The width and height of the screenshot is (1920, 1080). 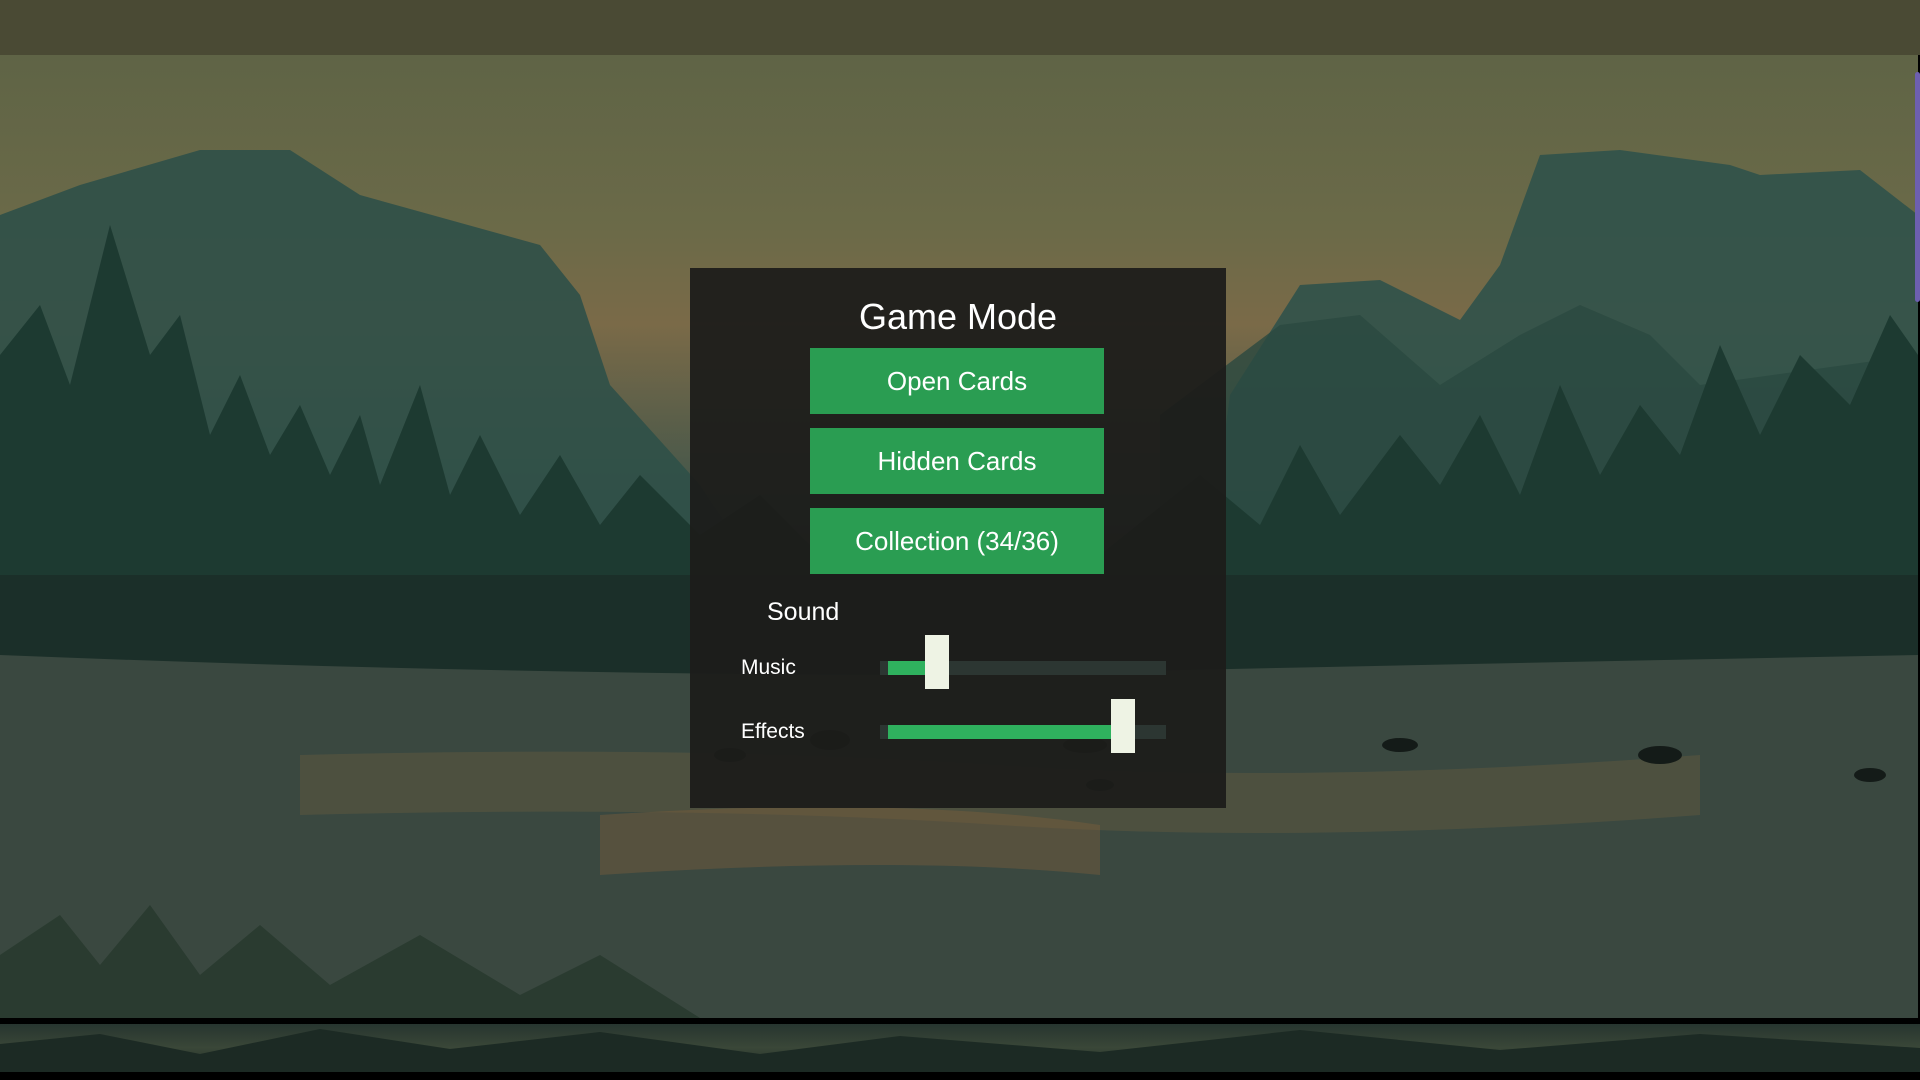 I want to click on hidden-cards-button: Hidden Cards, so click(x=957, y=461).